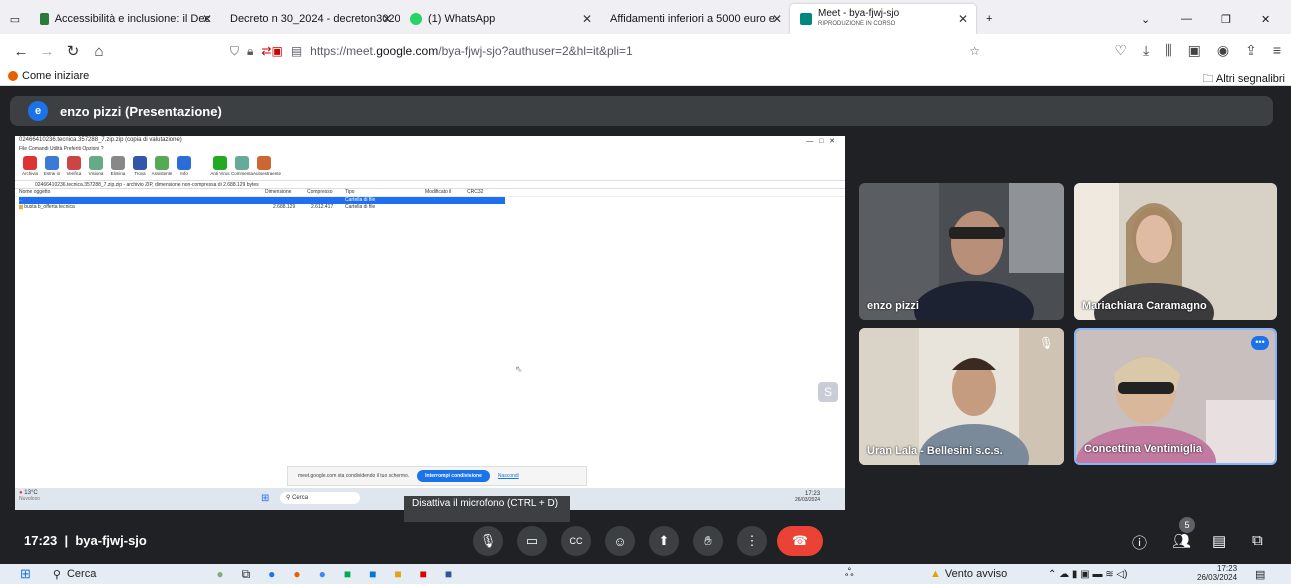  Describe the element at coordinates (576, 541) in the screenshot. I see `captions-button: CC` at that location.